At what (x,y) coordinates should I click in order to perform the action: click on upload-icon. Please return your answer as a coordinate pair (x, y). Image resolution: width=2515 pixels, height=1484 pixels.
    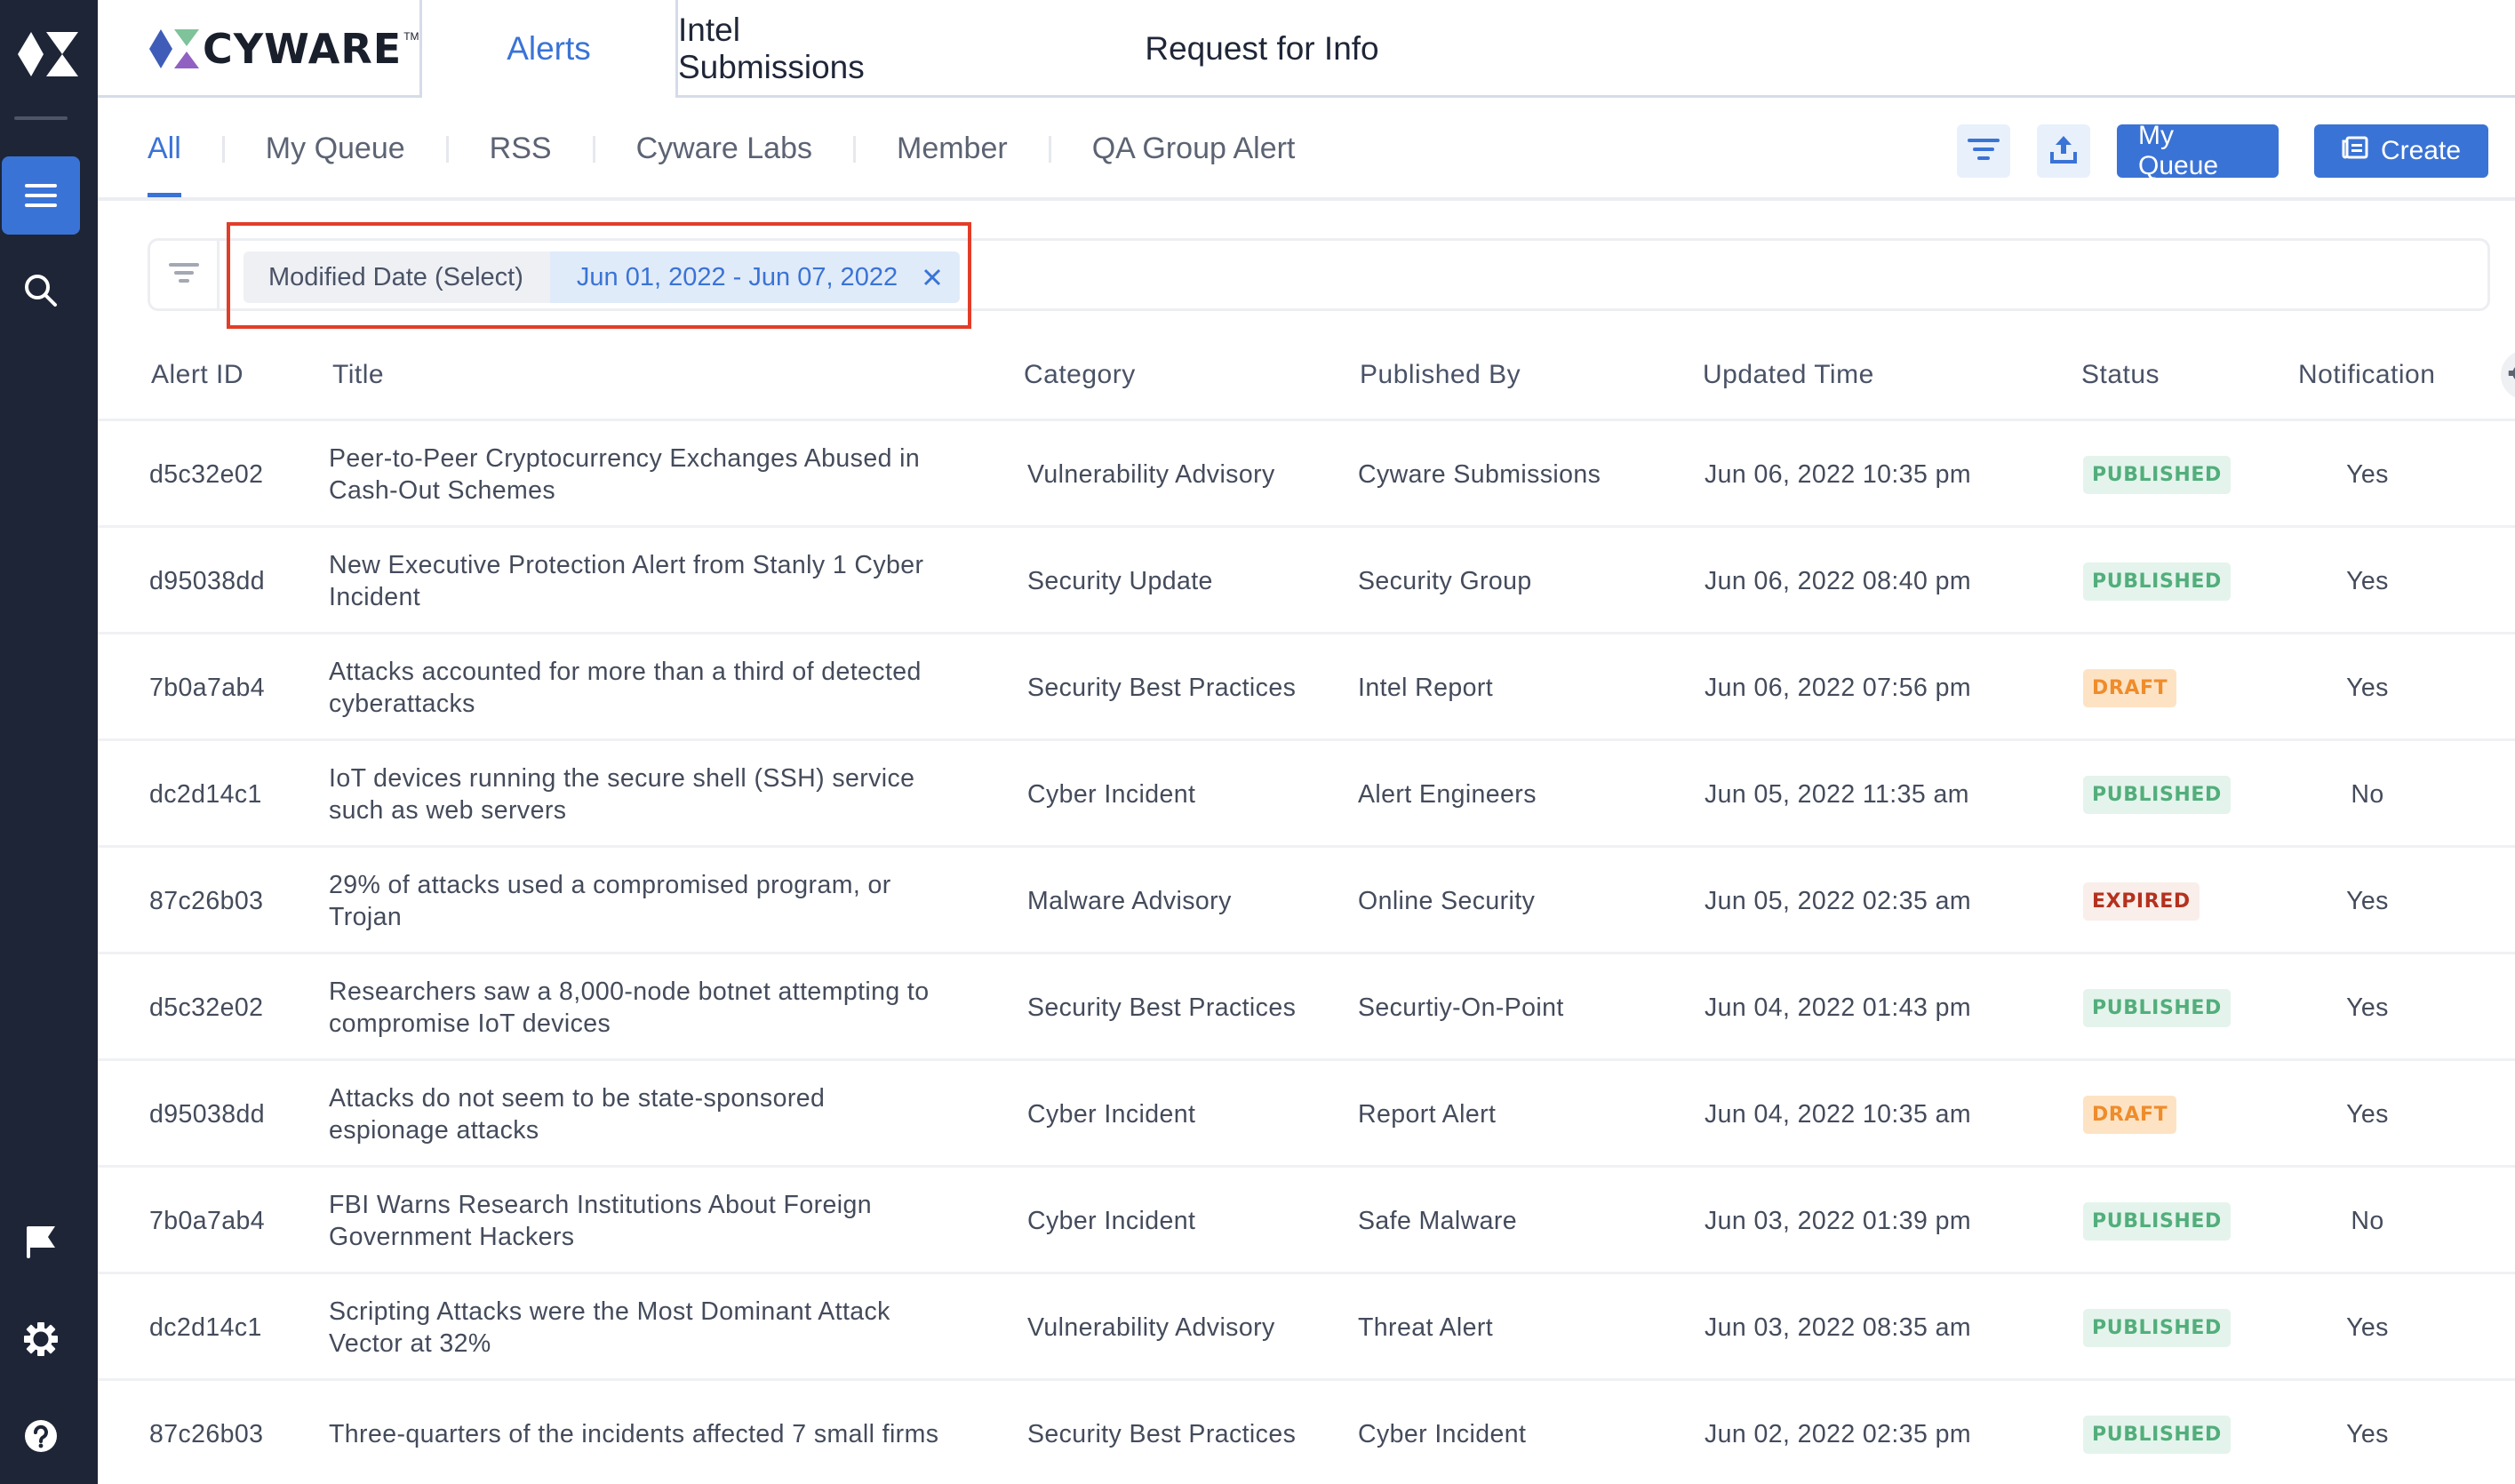
    Looking at the image, I should click on (2063, 151).